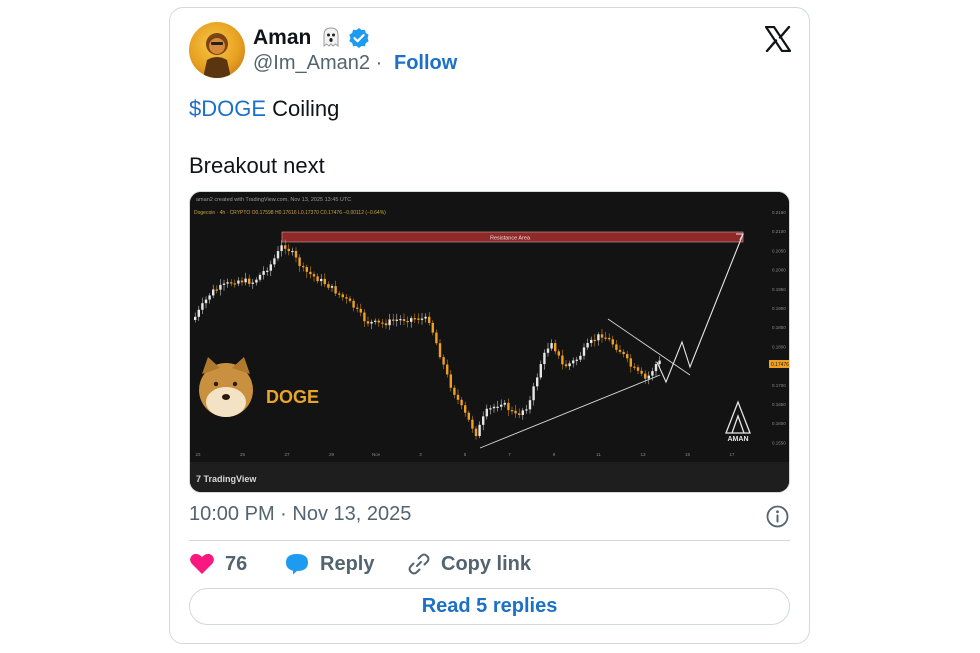  I want to click on copy-link-label: Copy link, so click(486, 563).